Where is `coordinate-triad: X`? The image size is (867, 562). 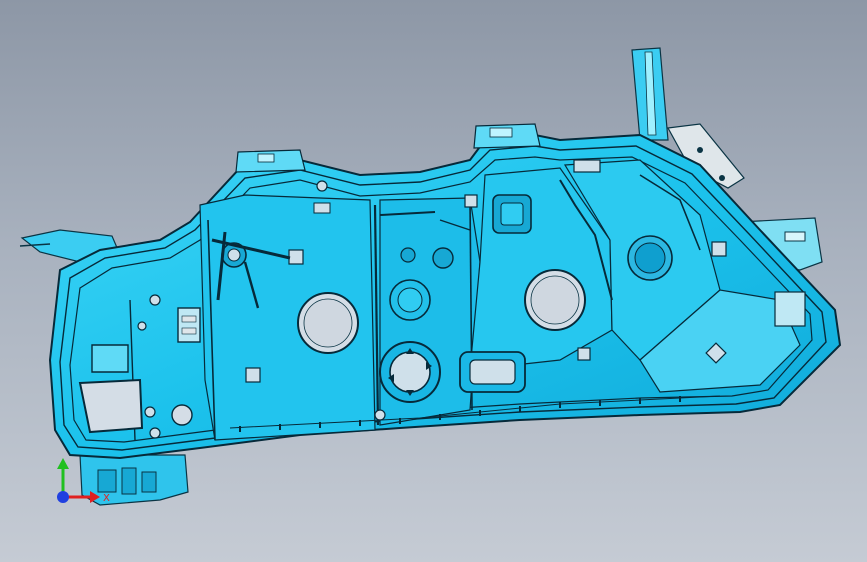
coordinate-triad: X is located at coordinates (83, 481).